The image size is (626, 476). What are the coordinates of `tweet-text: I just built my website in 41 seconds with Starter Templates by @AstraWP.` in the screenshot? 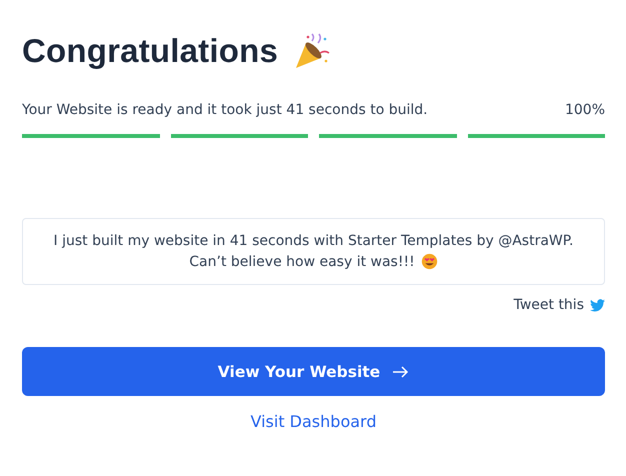 It's located at (314, 241).